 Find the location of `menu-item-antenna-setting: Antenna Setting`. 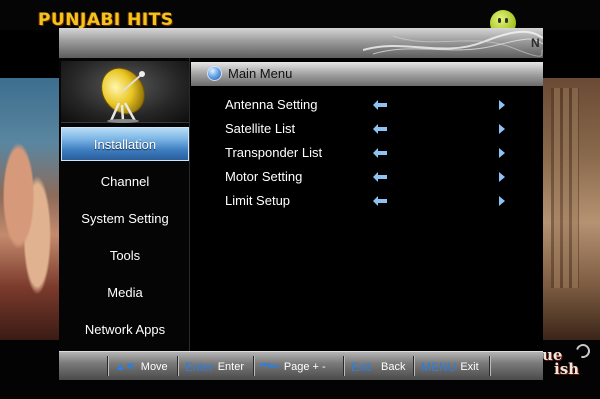

menu-item-antenna-setting: Antenna Setting is located at coordinates (367, 105).